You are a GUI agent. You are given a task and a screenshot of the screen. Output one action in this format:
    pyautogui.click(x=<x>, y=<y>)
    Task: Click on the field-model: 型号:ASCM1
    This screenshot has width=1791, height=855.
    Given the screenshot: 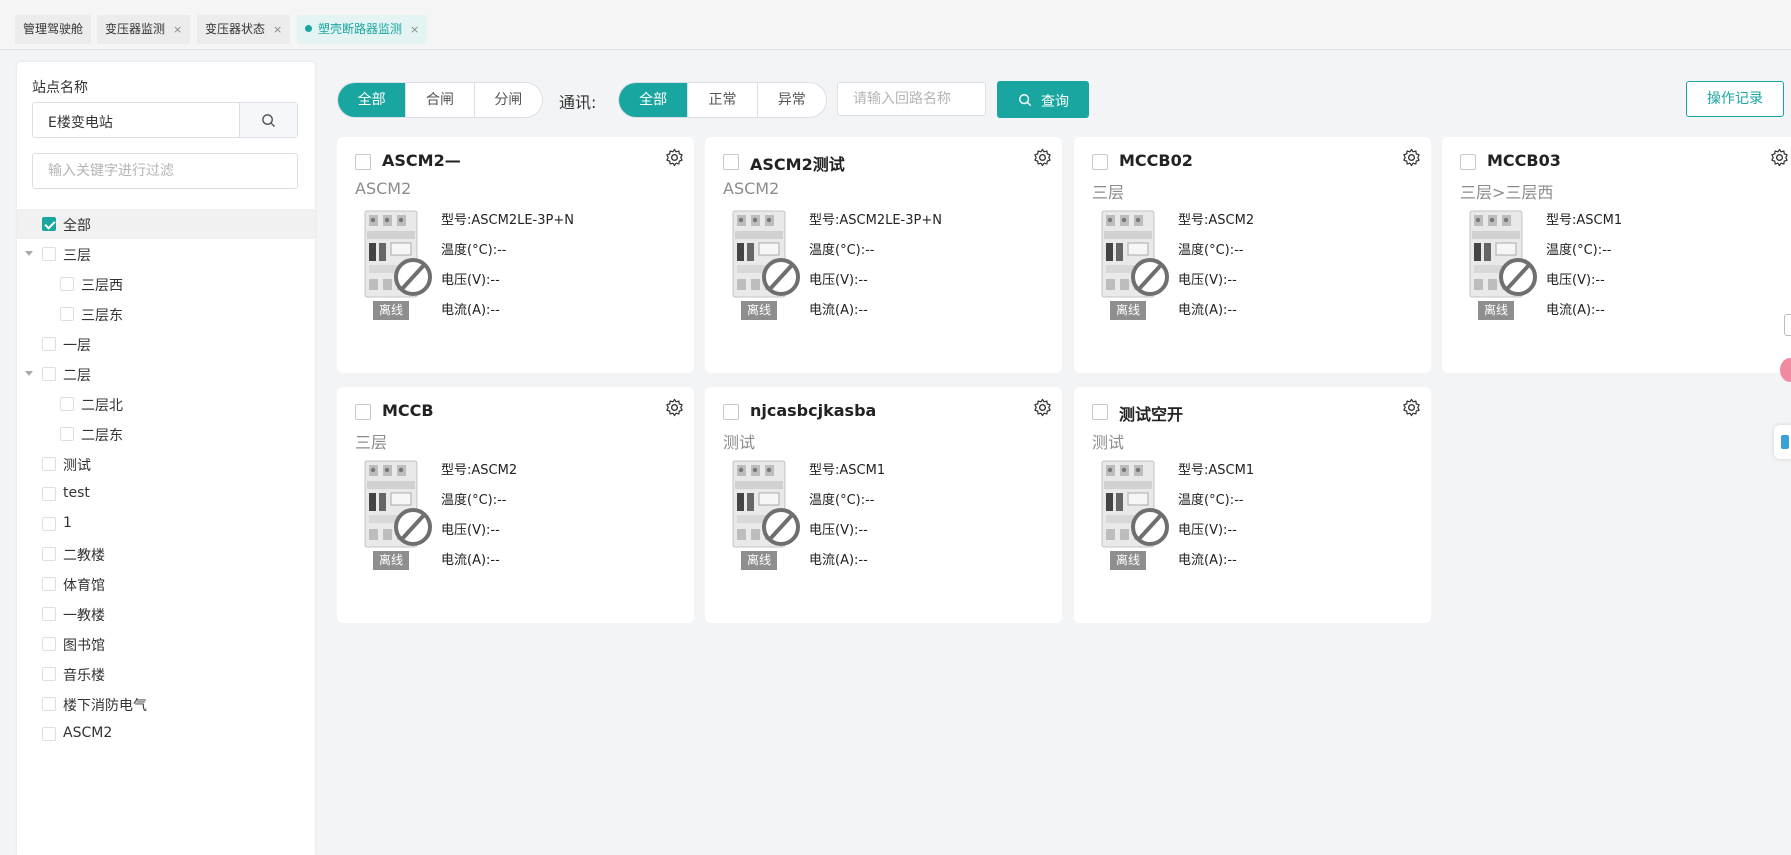 What is the action you would take?
    pyautogui.click(x=847, y=468)
    